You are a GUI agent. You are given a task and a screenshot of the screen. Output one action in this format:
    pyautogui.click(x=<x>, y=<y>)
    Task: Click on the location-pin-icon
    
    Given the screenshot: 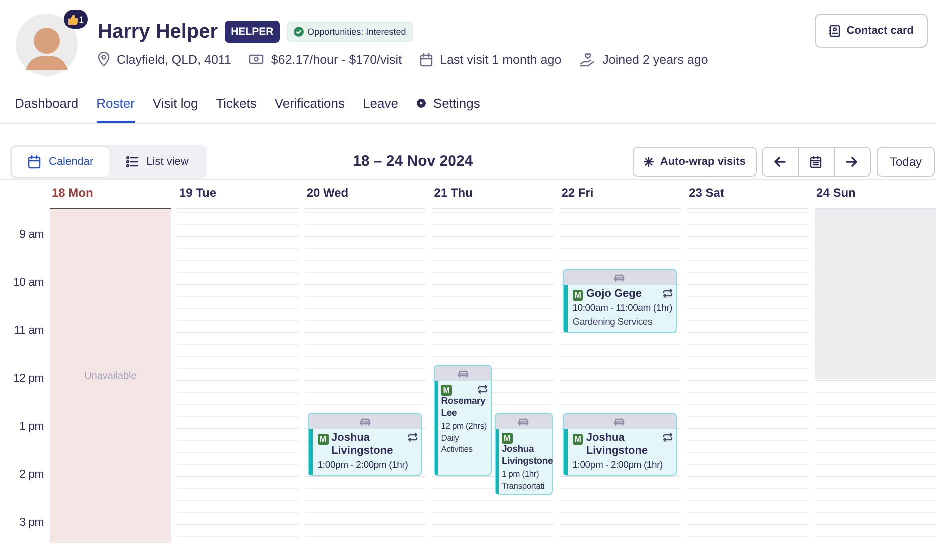 What is the action you would take?
    pyautogui.click(x=104, y=59)
    